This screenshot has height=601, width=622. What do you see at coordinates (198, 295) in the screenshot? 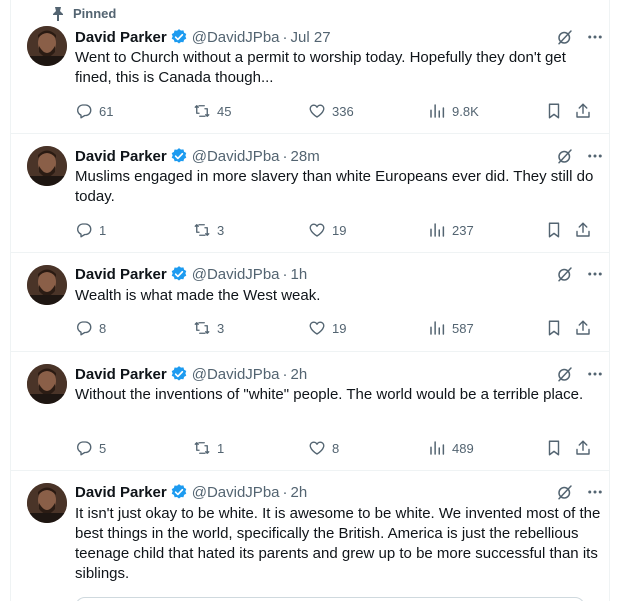
I see `tweet-text: Wealth is what made the West weak.` at bounding box center [198, 295].